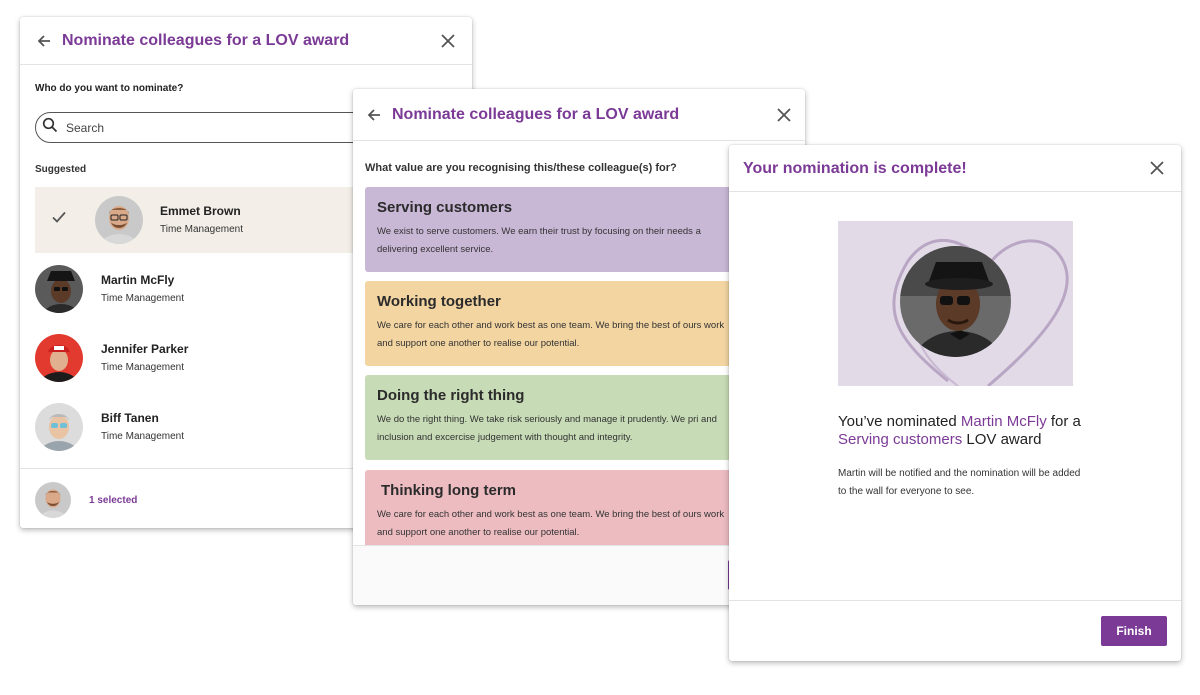 The image size is (1200, 695). What do you see at coordinates (50, 127) in the screenshot?
I see `search-icon` at bounding box center [50, 127].